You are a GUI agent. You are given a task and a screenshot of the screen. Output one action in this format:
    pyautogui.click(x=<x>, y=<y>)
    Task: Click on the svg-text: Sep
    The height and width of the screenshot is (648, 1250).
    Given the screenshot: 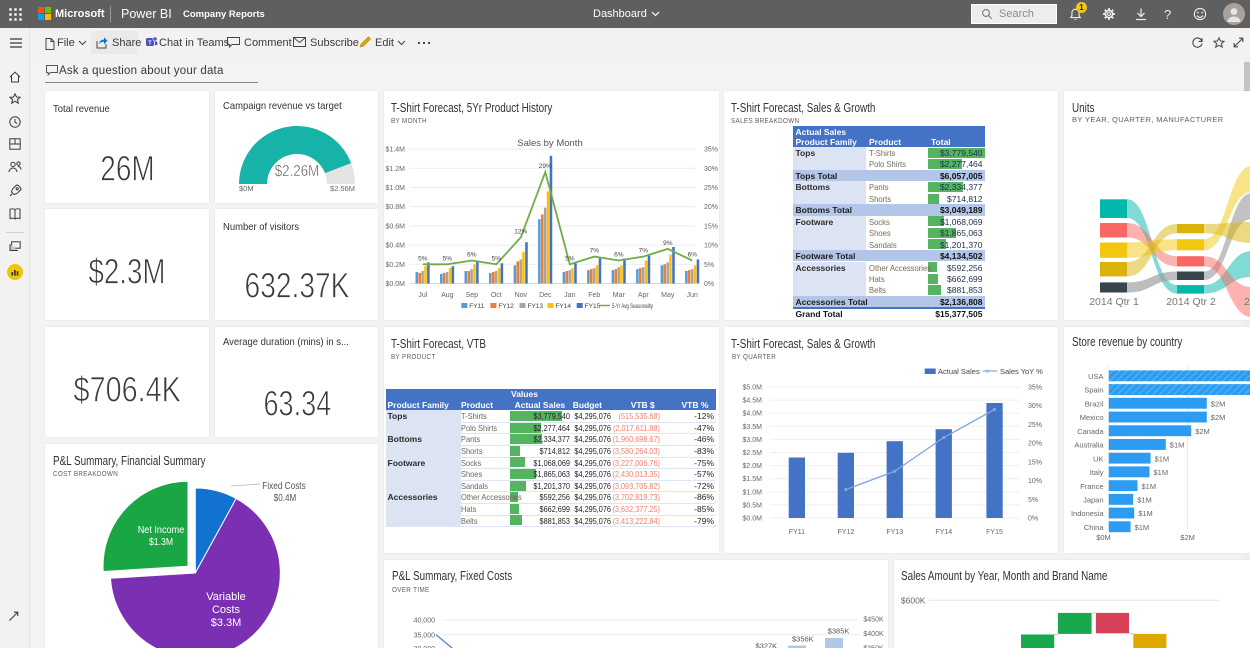 What is the action you would take?
    pyautogui.click(x=472, y=295)
    